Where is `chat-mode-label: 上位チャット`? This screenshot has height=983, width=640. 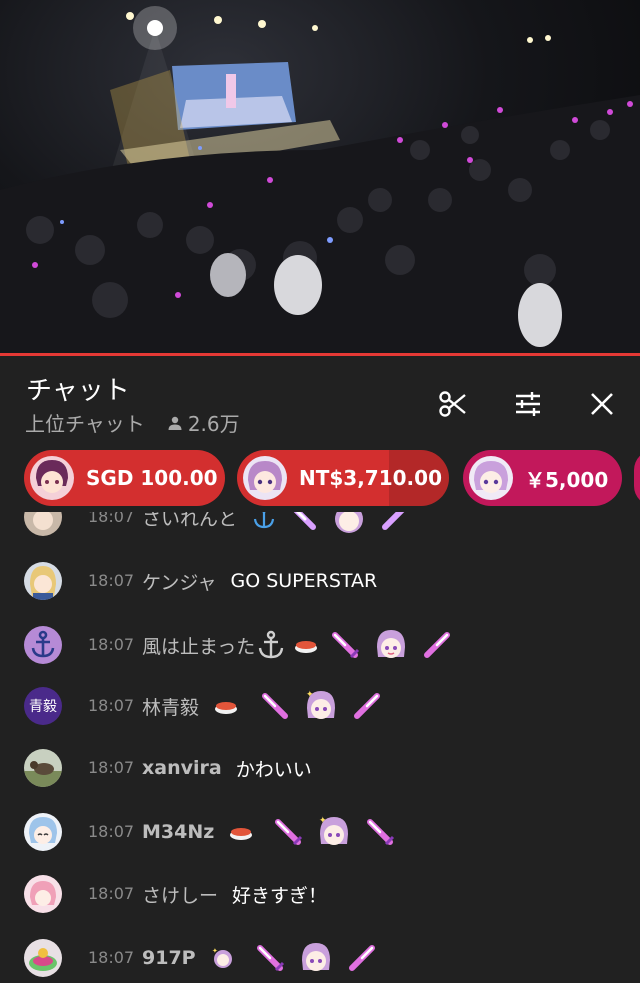 chat-mode-label: 上位チャット is located at coordinates (85, 424).